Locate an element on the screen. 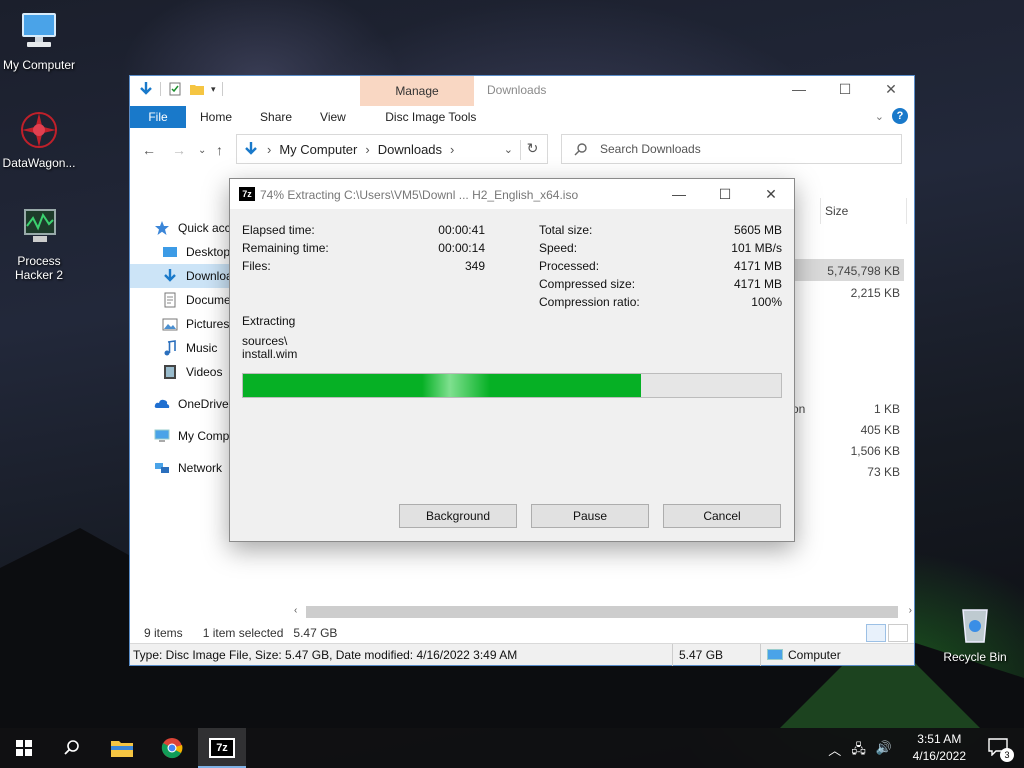  location-status: Computer is located at coordinates (814, 655).